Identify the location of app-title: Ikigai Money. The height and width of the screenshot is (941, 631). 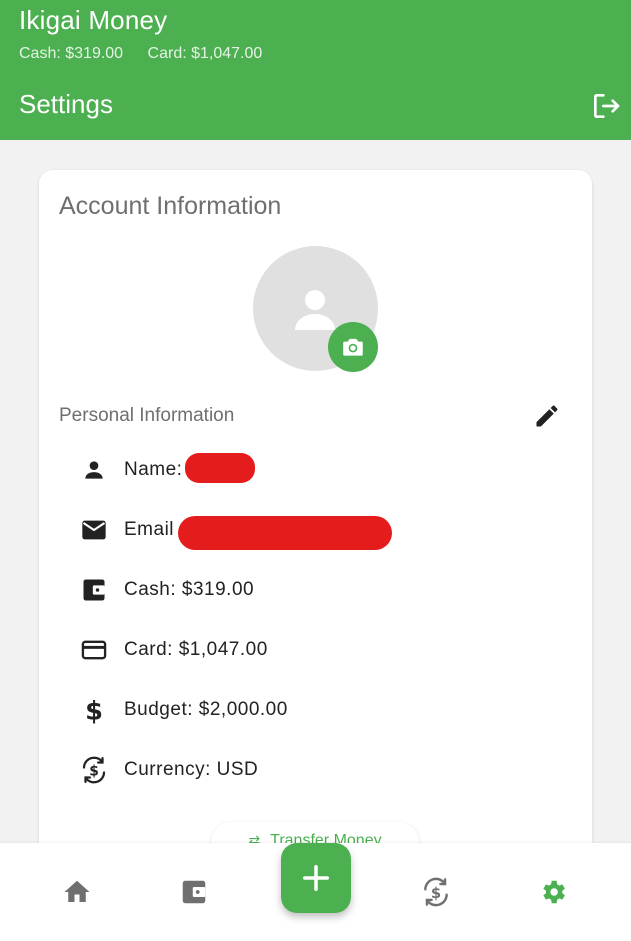
(93, 20).